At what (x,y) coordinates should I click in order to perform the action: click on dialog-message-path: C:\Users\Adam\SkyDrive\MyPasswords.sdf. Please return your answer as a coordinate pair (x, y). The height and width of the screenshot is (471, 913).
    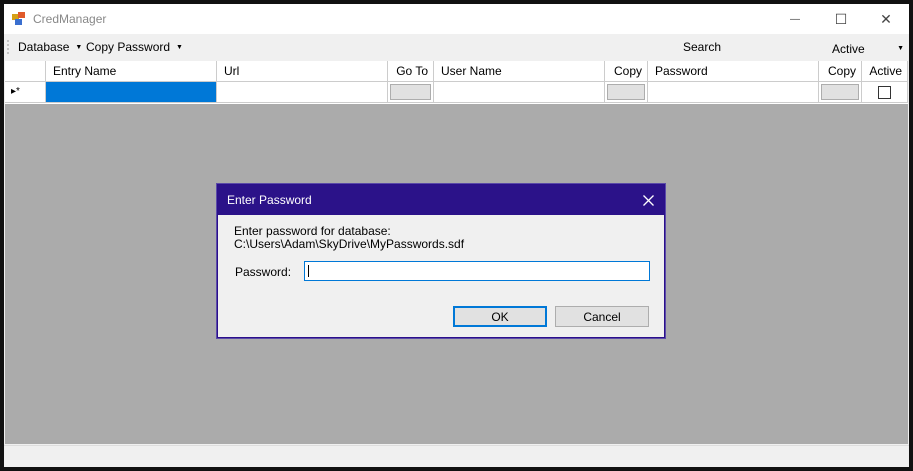
    Looking at the image, I should click on (349, 244).